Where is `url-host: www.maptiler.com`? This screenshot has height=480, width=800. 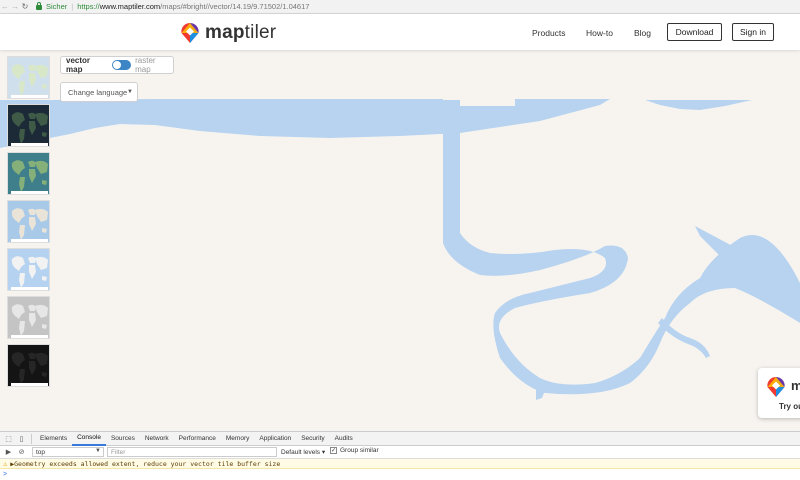 url-host: www.maptiler.com is located at coordinates (130, 6).